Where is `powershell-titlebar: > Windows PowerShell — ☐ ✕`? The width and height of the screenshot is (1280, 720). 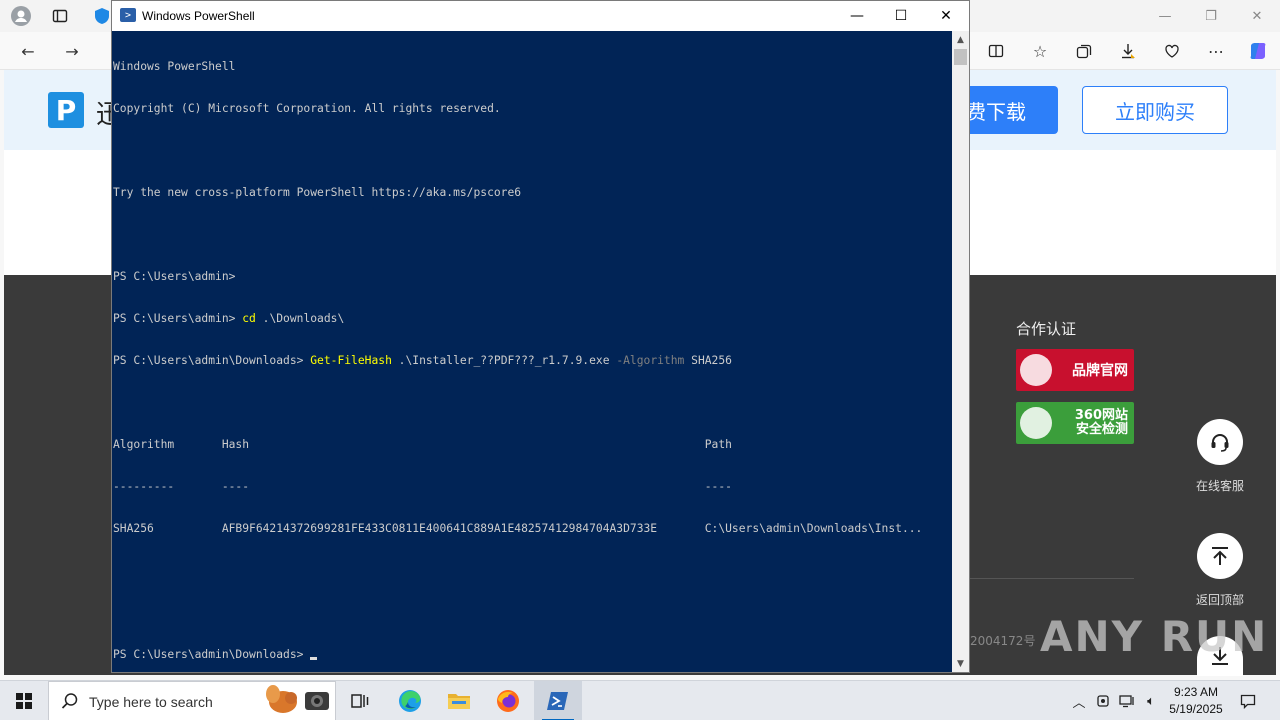
powershell-titlebar: > Windows PowerShell — ☐ ✕ is located at coordinates (540, 16).